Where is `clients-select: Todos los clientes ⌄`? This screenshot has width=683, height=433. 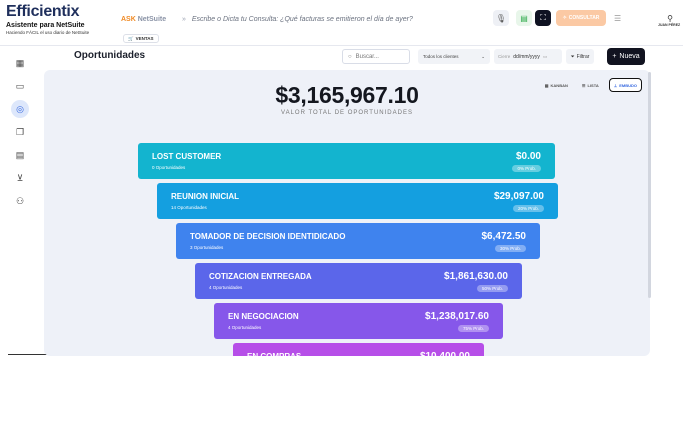
clients-select: Todos los clientes ⌄ is located at coordinates (454, 56).